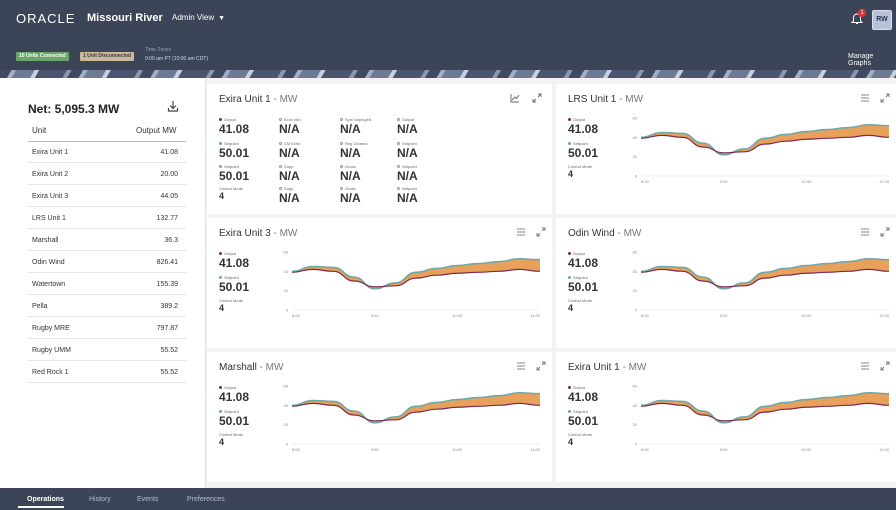 Image resolution: width=896 pixels, height=510 pixels. Describe the element at coordinates (107, 350) in the screenshot. I see `table-row: Rugby UMM 55.52` at that location.